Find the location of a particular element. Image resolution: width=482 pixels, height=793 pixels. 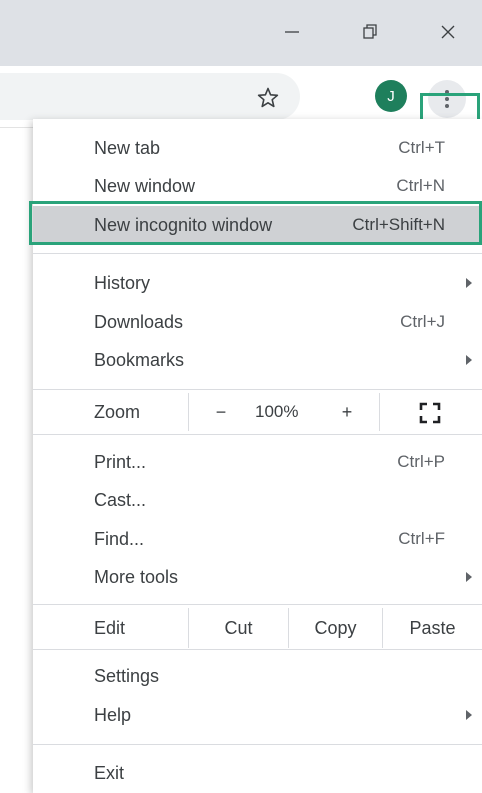

paste-button: Paste is located at coordinates (432, 628).